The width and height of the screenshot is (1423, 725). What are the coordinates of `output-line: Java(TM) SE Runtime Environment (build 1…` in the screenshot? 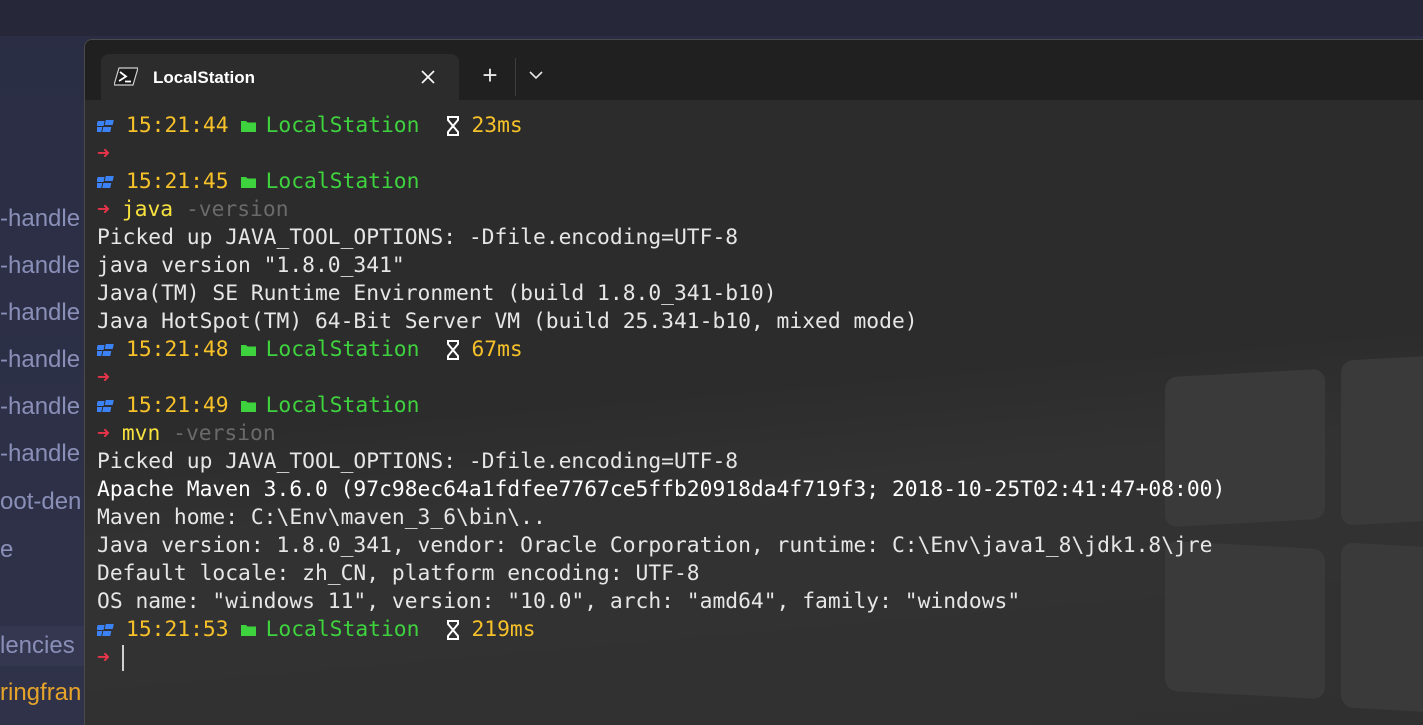 It's located at (757, 294).